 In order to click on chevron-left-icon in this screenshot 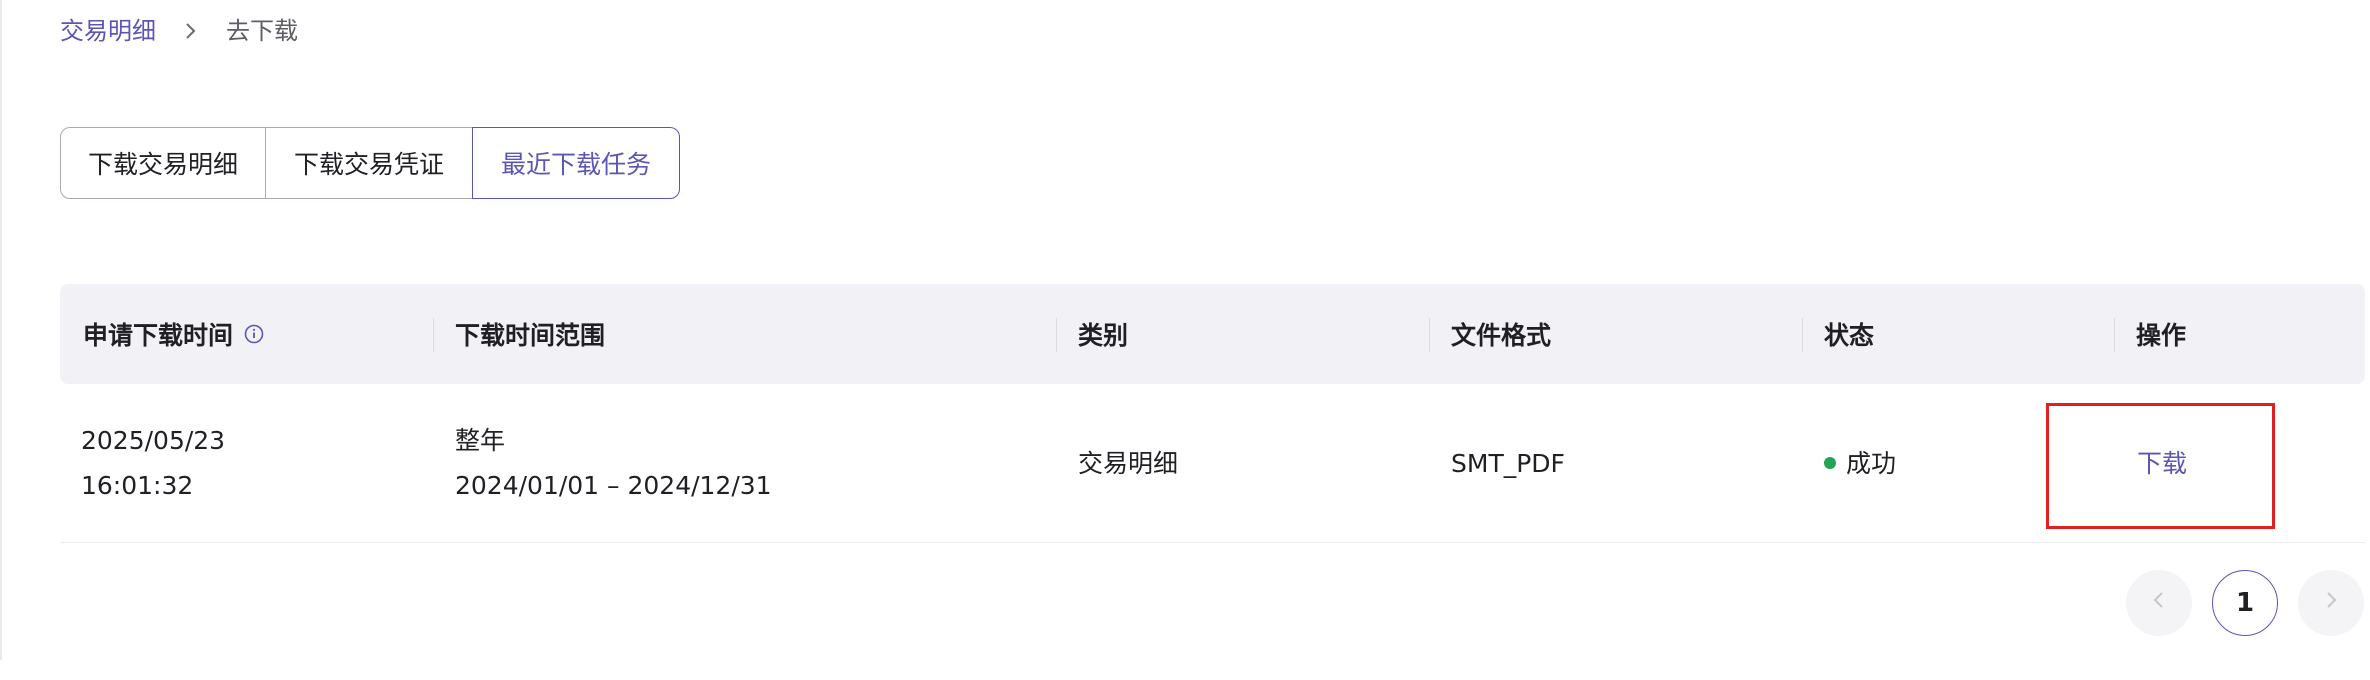, I will do `click(2159, 603)`.